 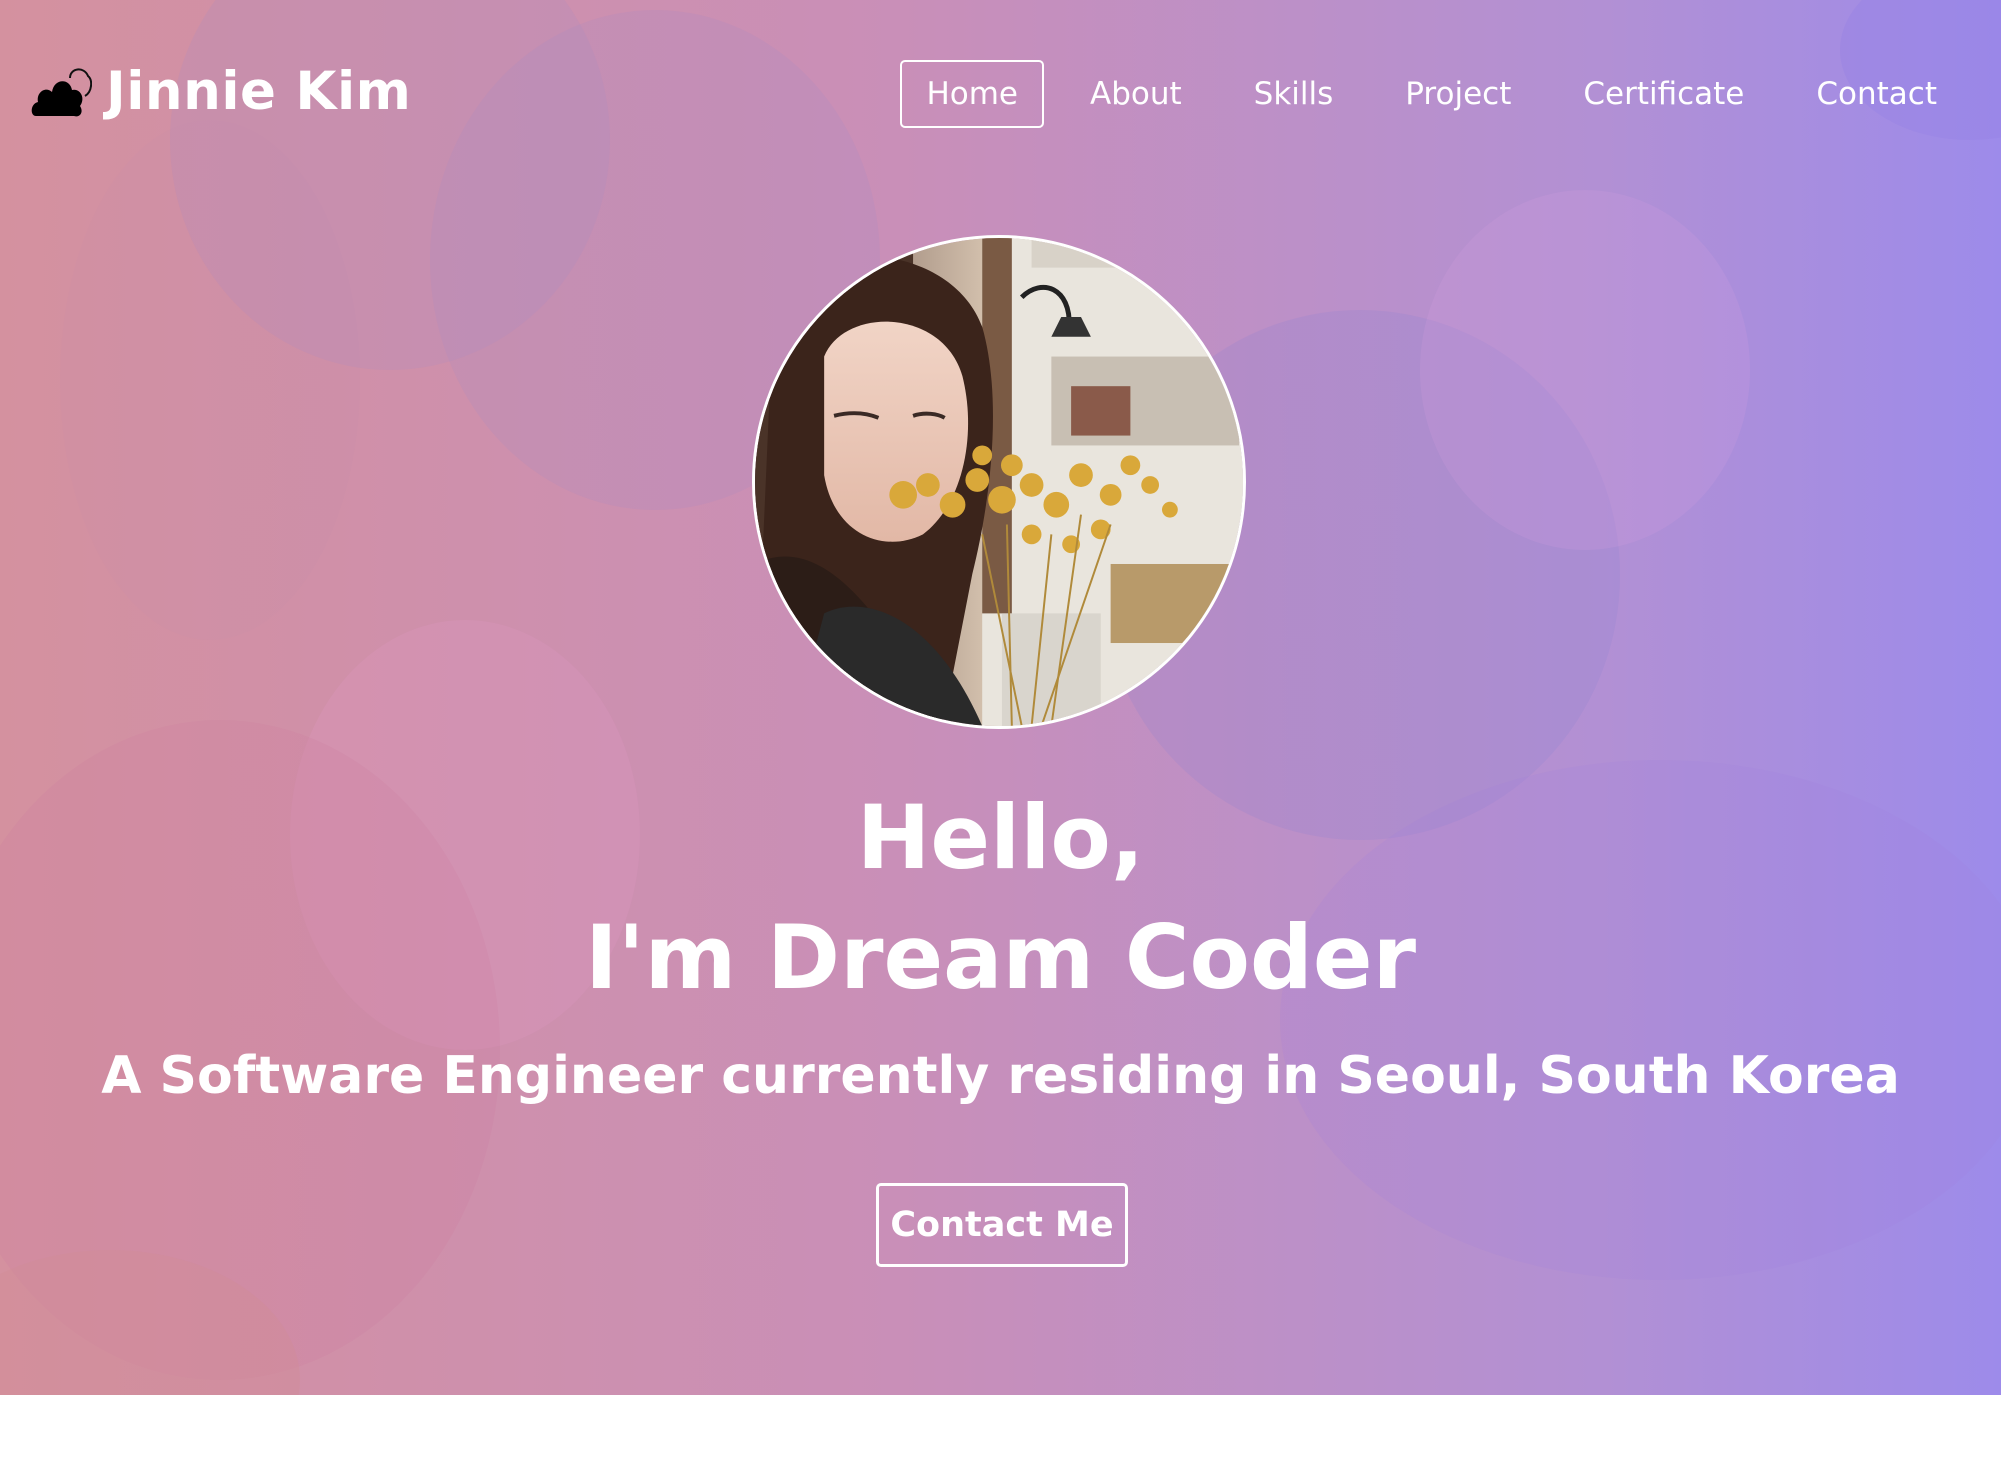 I want to click on hero-headline: I'm Dream Coder, so click(x=1000, y=957).